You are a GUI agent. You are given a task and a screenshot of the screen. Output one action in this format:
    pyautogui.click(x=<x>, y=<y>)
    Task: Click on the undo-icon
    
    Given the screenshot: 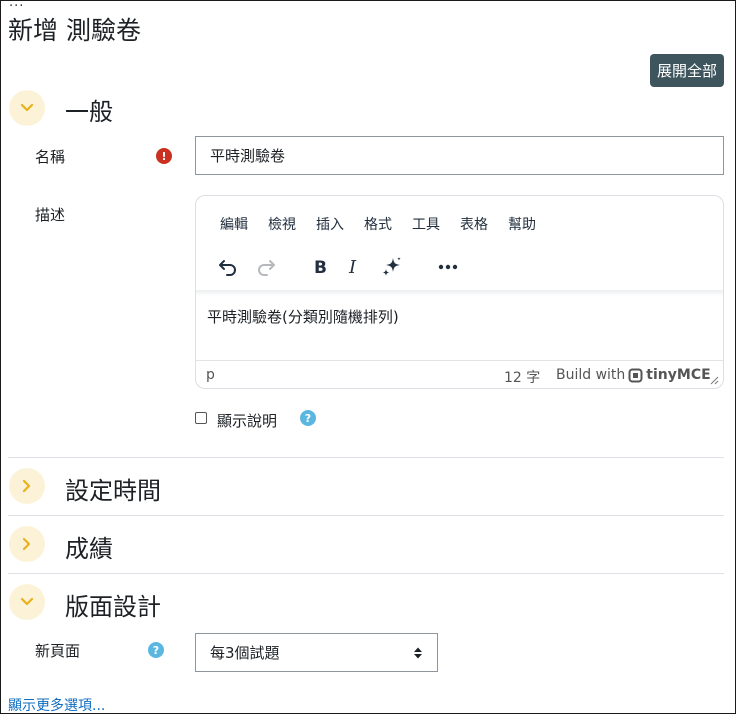 What is the action you would take?
    pyautogui.click(x=227, y=268)
    